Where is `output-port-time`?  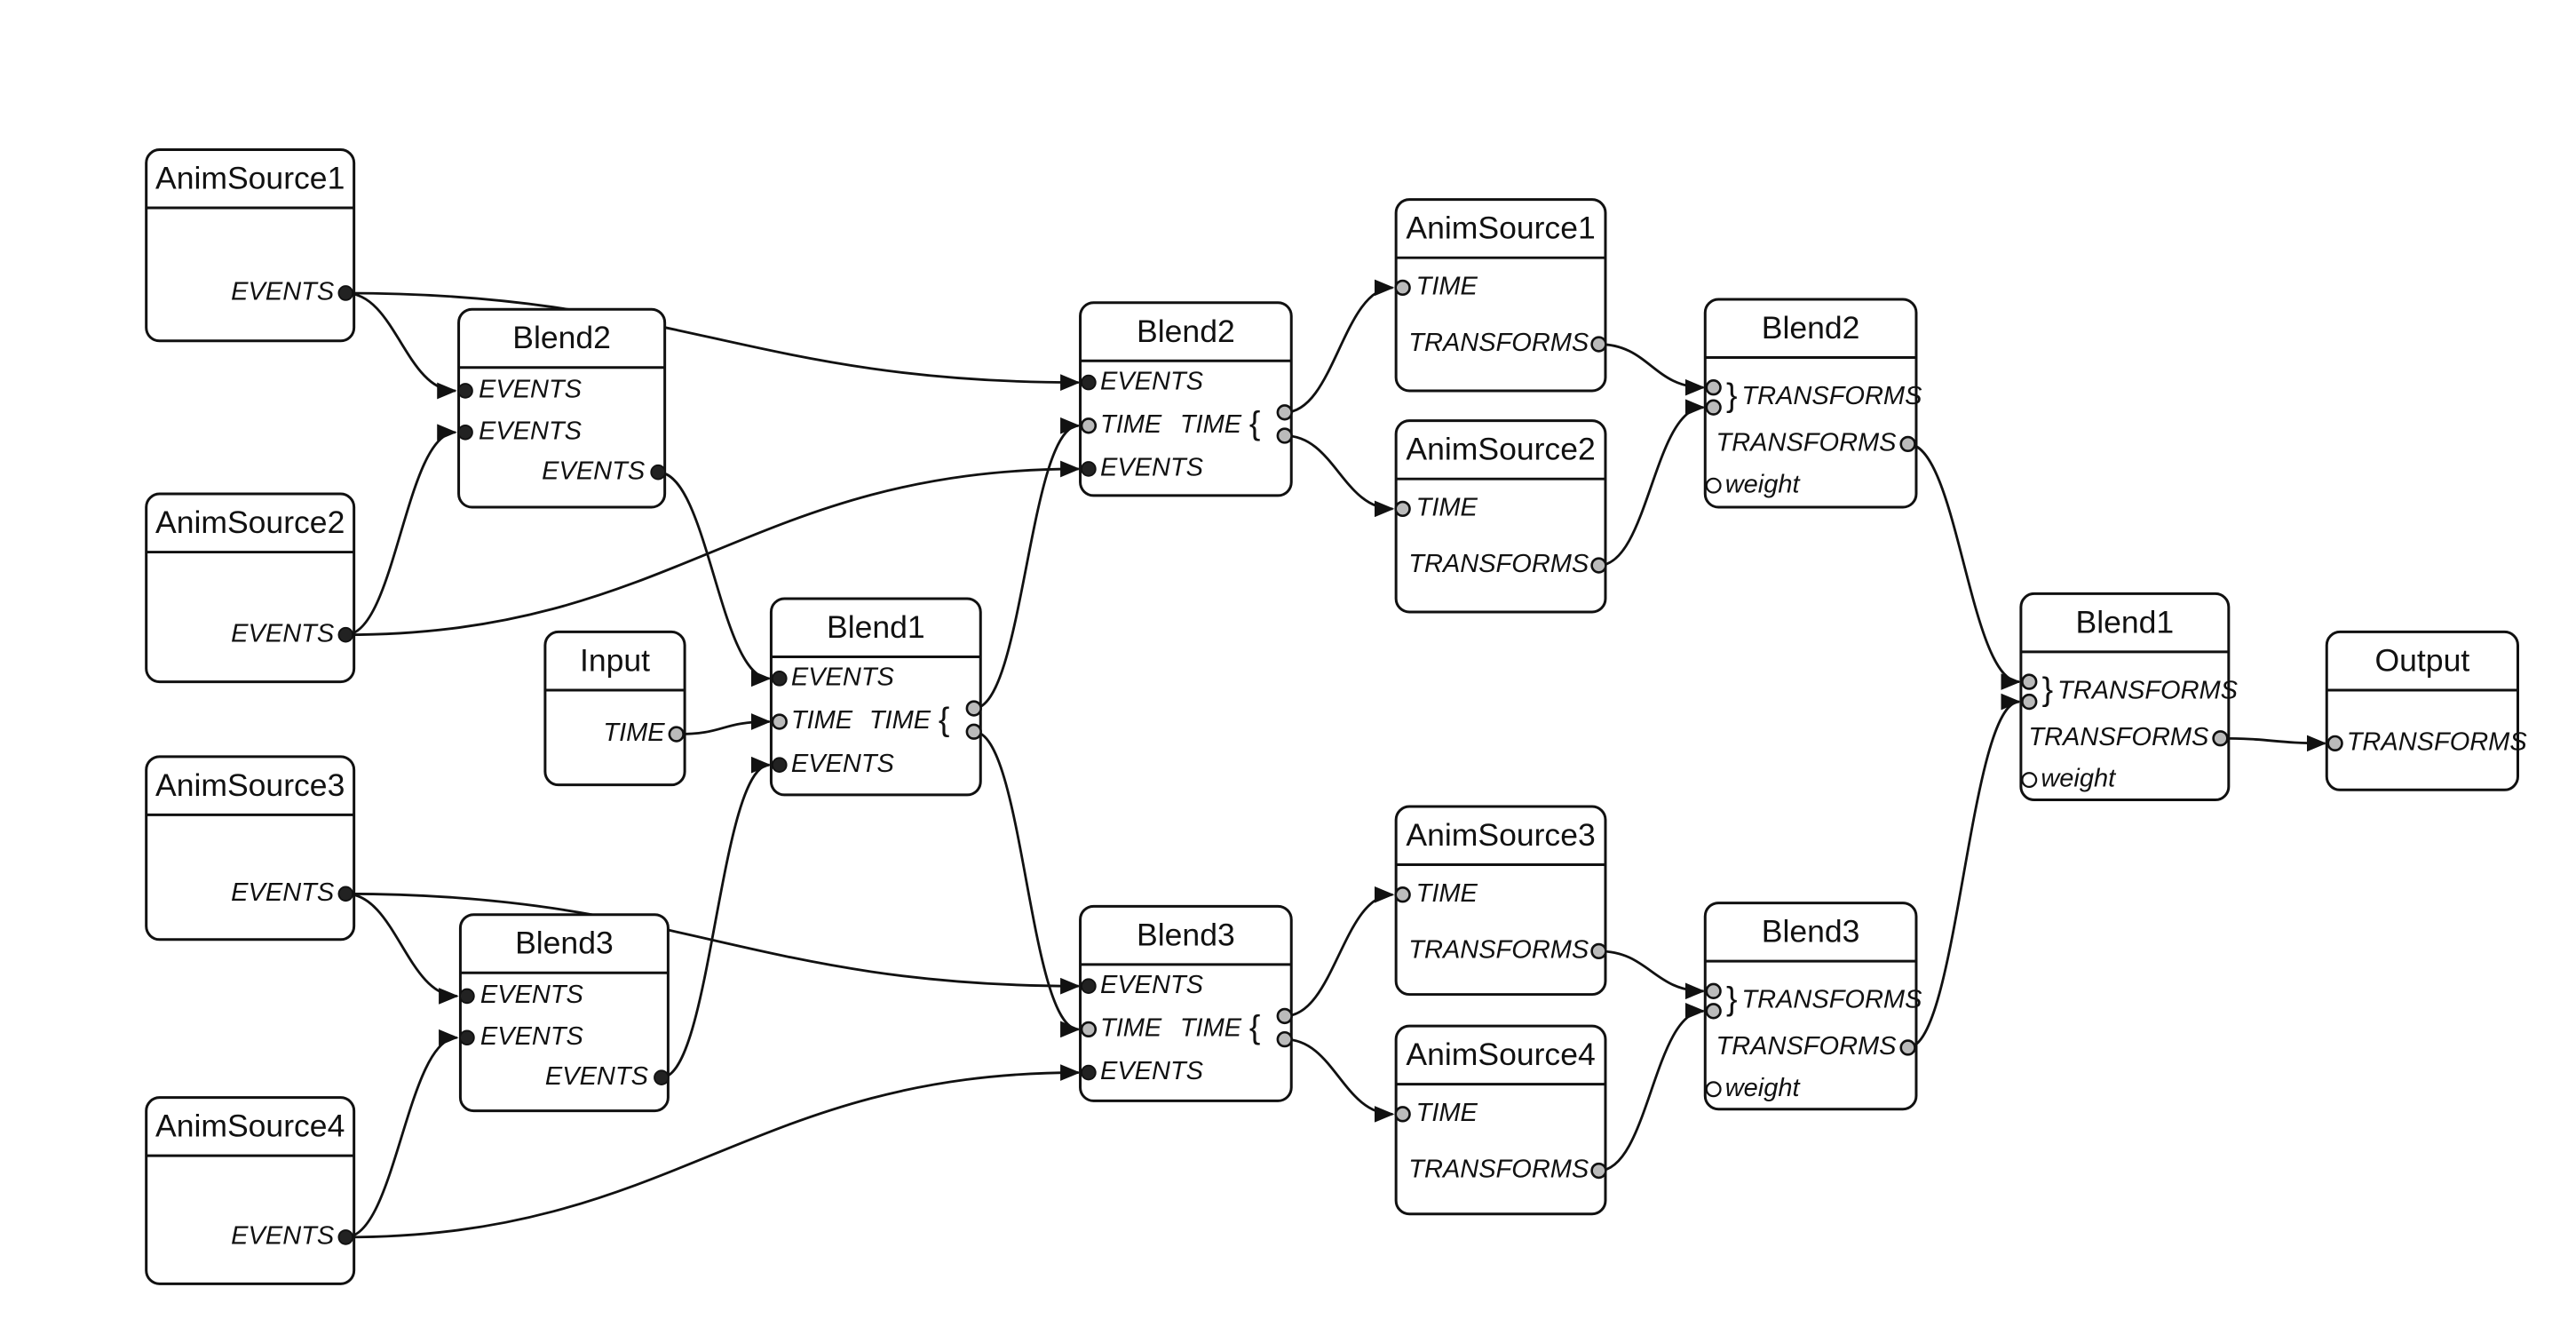 output-port-time is located at coordinates (676, 734).